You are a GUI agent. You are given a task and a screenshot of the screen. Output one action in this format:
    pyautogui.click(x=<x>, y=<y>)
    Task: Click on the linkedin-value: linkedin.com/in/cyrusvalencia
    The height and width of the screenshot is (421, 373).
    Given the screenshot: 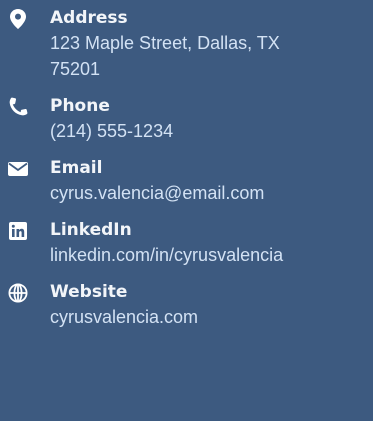 What is the action you would take?
    pyautogui.click(x=211, y=255)
    